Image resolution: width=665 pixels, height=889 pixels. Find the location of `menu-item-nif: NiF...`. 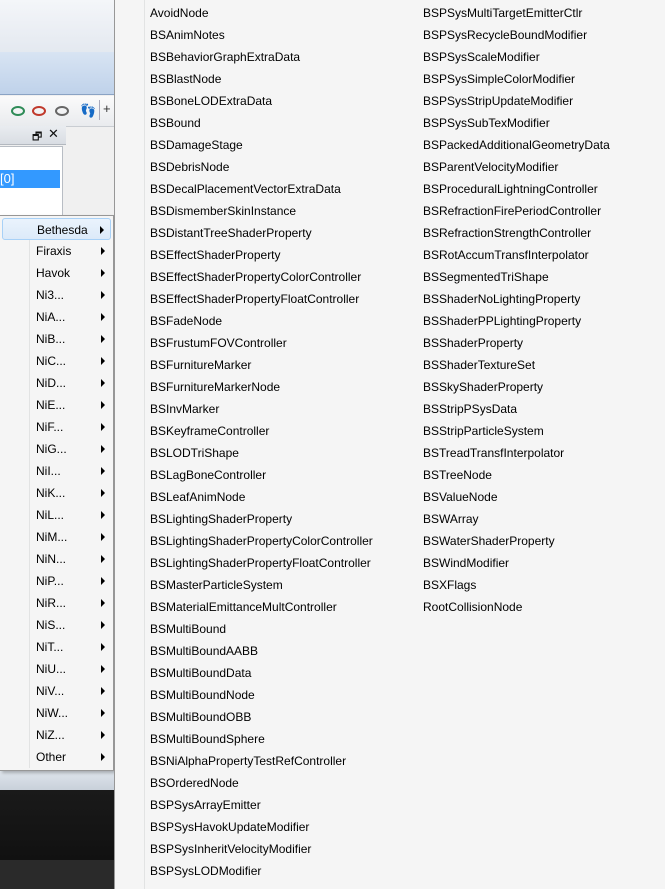

menu-item-nif: NiF... is located at coordinates (56, 427).